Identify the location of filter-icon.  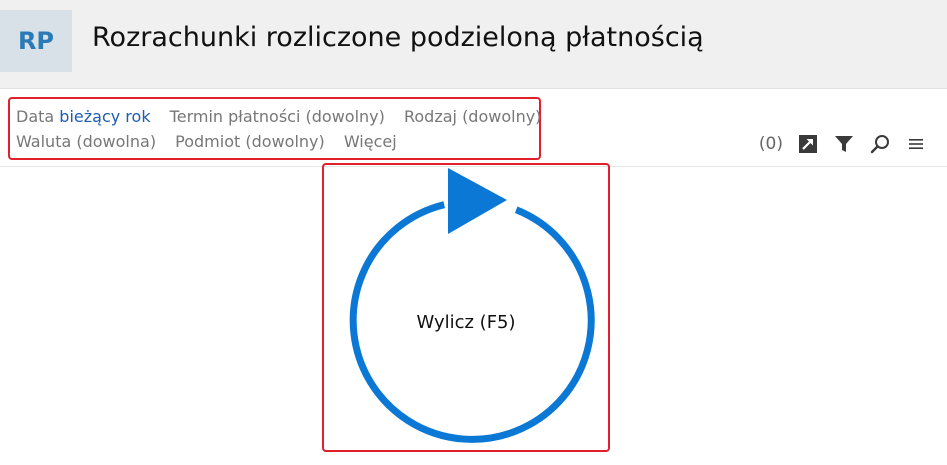
(844, 144).